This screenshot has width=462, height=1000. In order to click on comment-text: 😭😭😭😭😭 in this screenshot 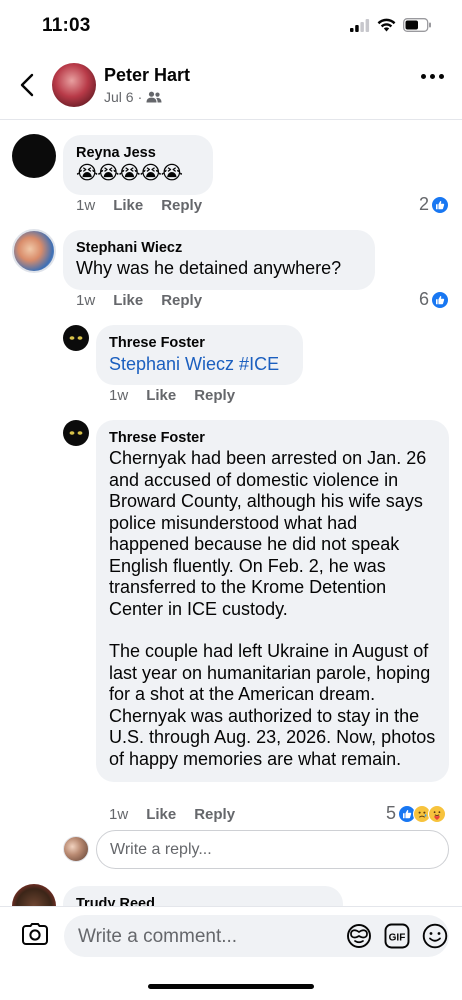, I will do `click(129, 173)`.